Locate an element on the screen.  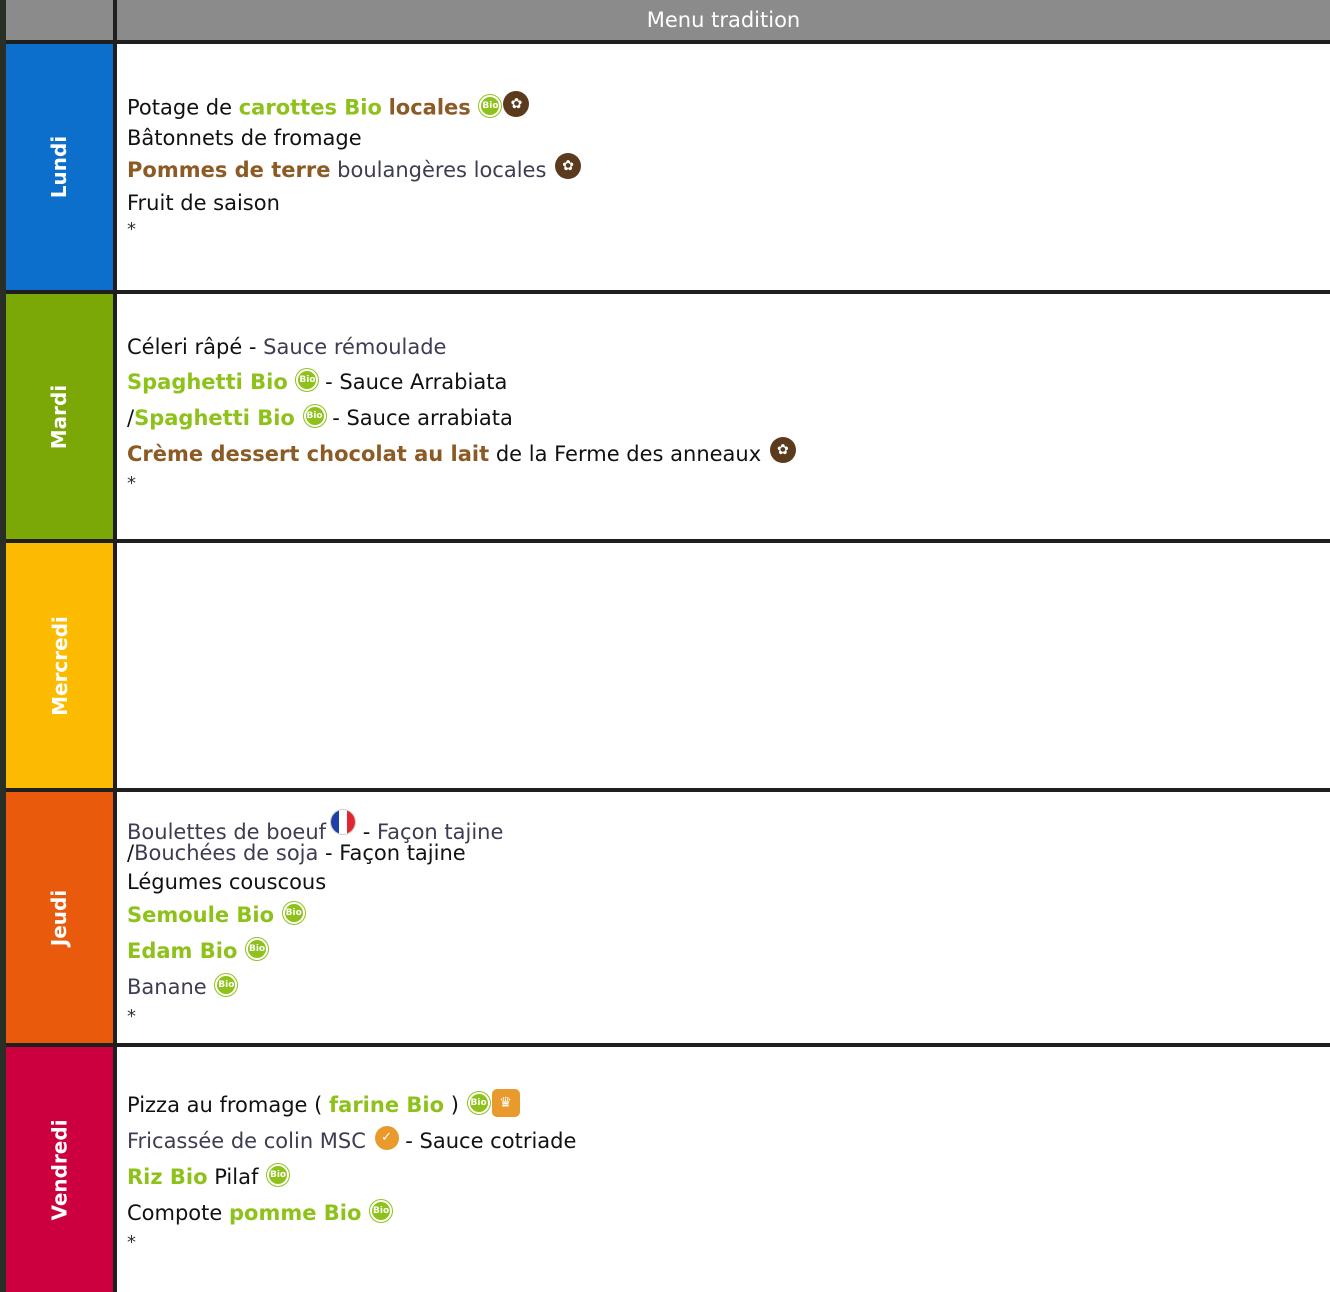
day-cell-jeudi: Jeudi is located at coordinates (59, 917).